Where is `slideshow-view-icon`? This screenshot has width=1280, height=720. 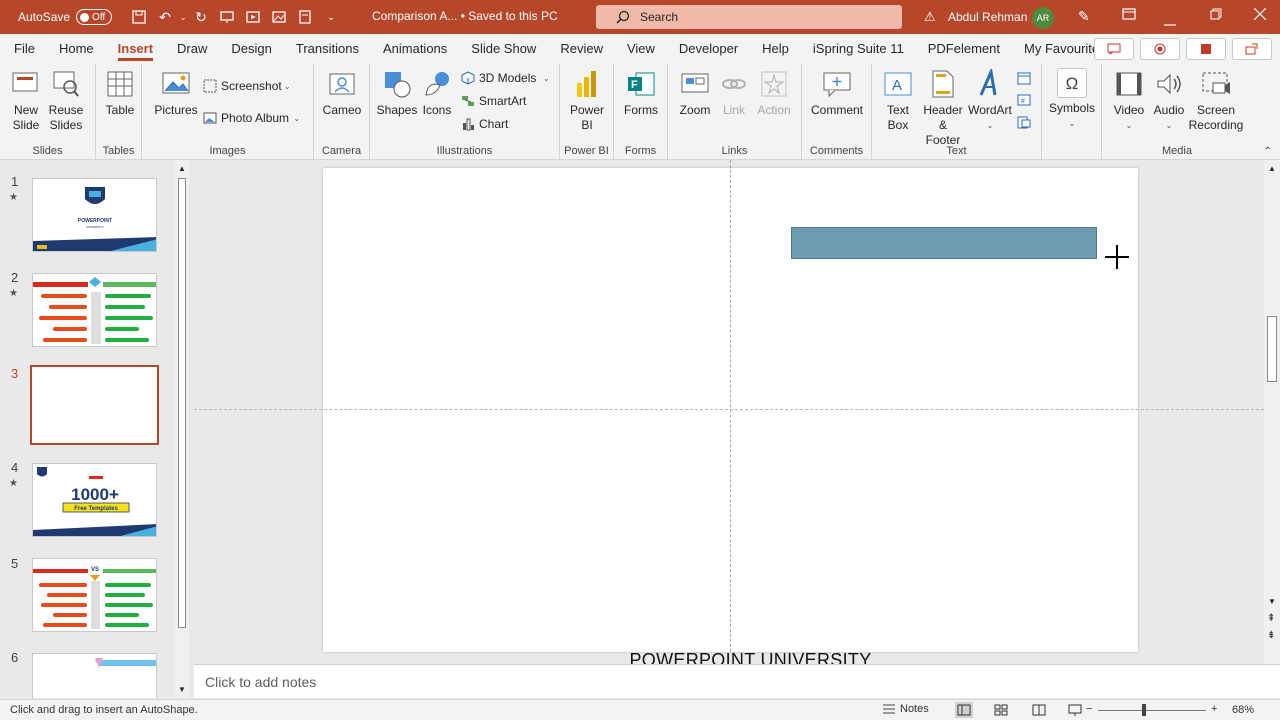 slideshow-view-icon is located at coordinates (1075, 710).